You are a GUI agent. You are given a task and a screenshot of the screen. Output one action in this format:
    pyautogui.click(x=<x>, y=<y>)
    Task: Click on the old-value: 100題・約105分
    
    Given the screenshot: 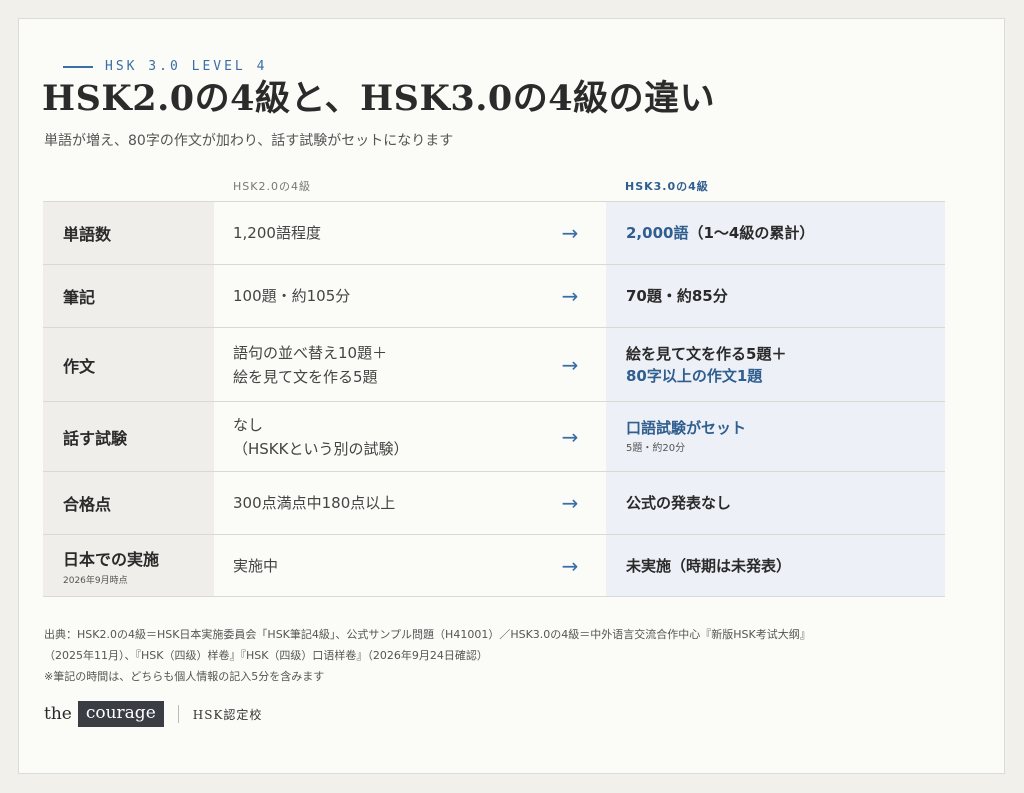 What is the action you would take?
    pyautogui.click(x=292, y=296)
    